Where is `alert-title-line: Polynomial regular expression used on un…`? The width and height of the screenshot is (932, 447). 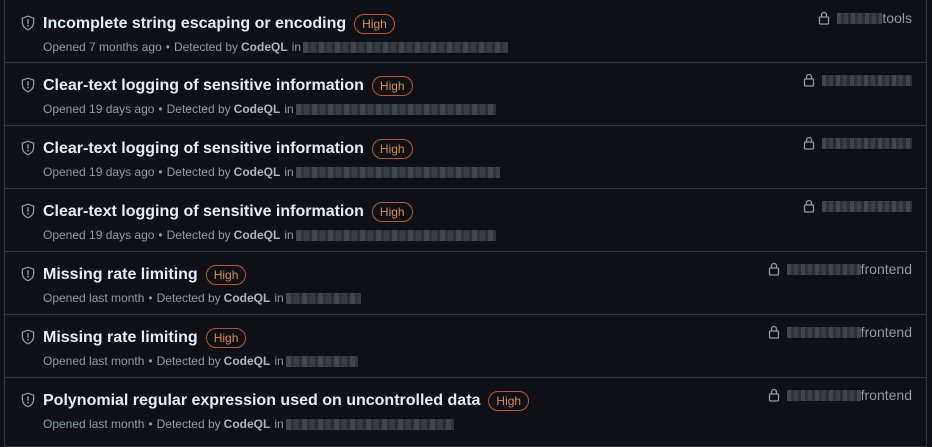 alert-title-line: Polynomial regular expression used on un… is located at coordinates (286, 401).